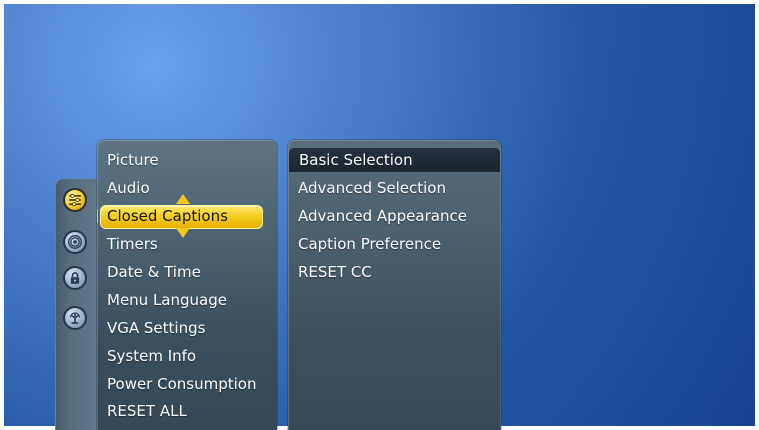 The height and width of the screenshot is (430, 759). Describe the element at coordinates (133, 160) in the screenshot. I see `menu-item-label: Picture` at that location.